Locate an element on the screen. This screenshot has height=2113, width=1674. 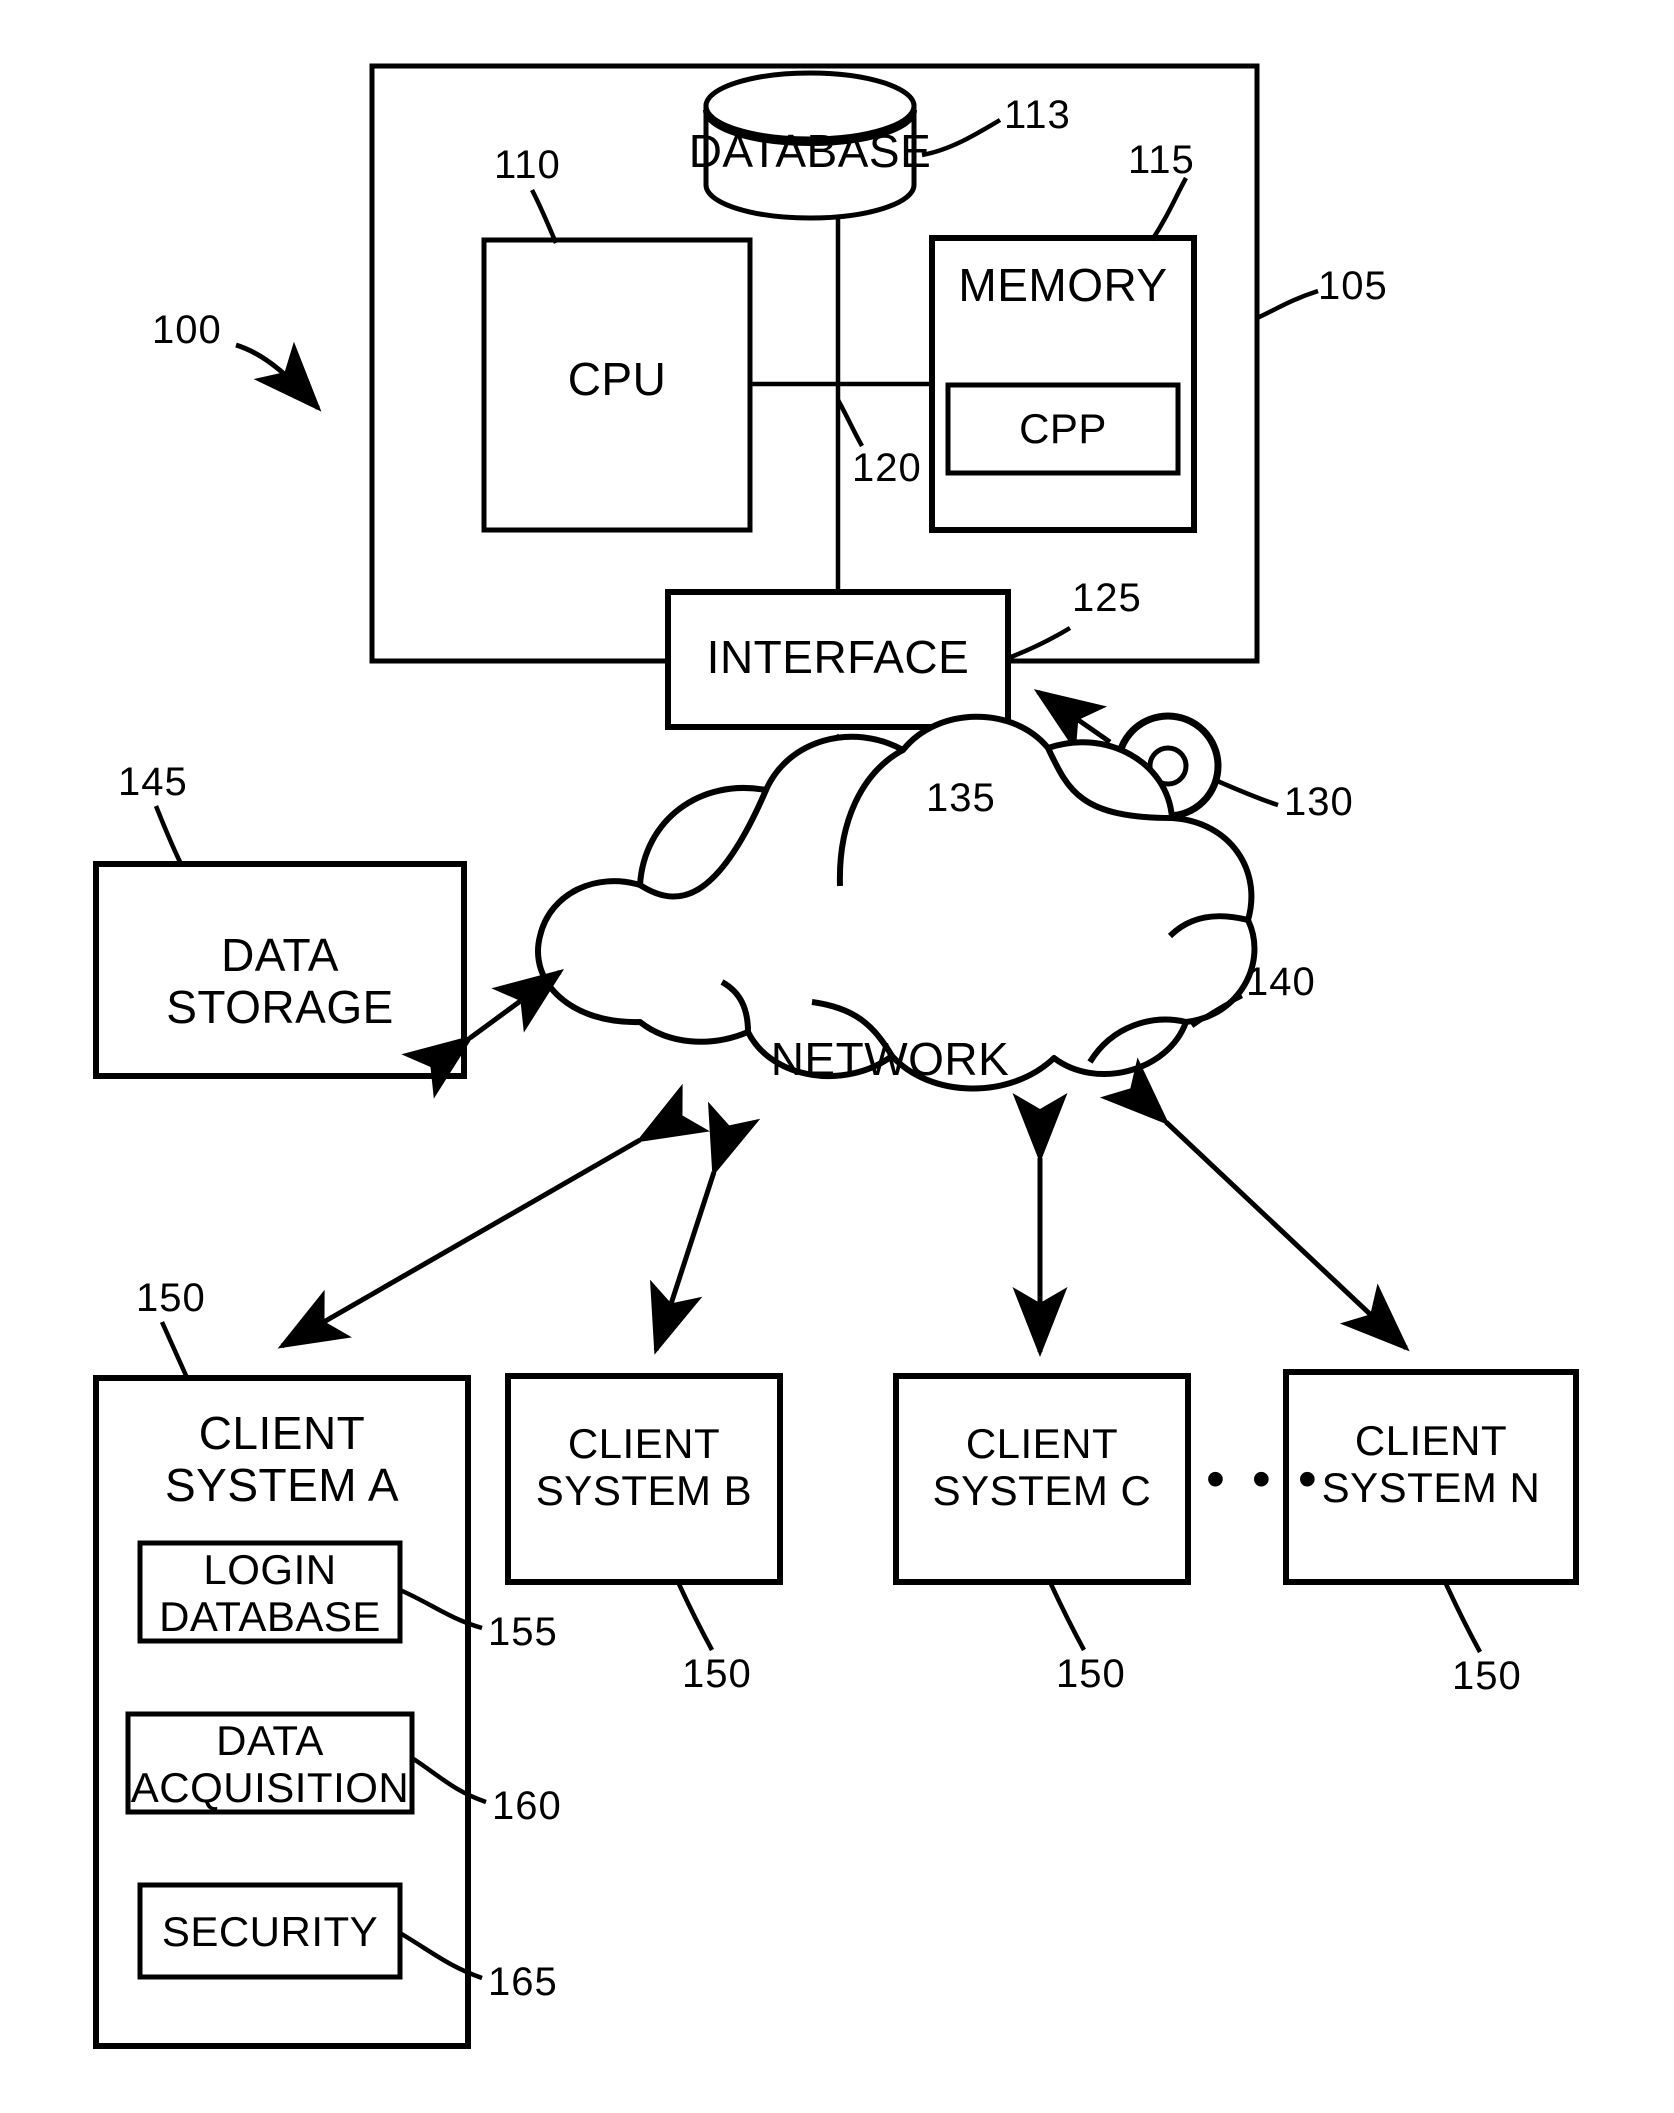
ref-160: 160 is located at coordinates (527, 1806).